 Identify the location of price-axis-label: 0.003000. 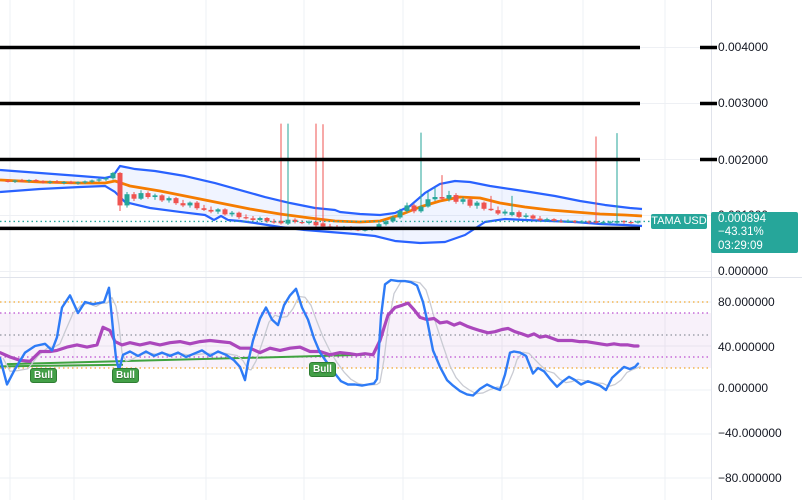
(743, 103).